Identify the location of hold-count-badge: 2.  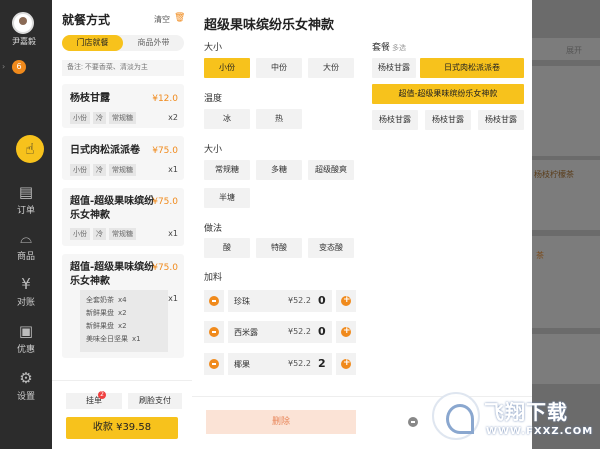
(102, 395).